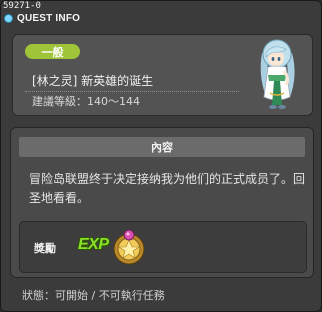 The width and height of the screenshot is (322, 312). Describe the element at coordinates (277, 74) in the screenshot. I see `npc-portrait-icon` at that location.